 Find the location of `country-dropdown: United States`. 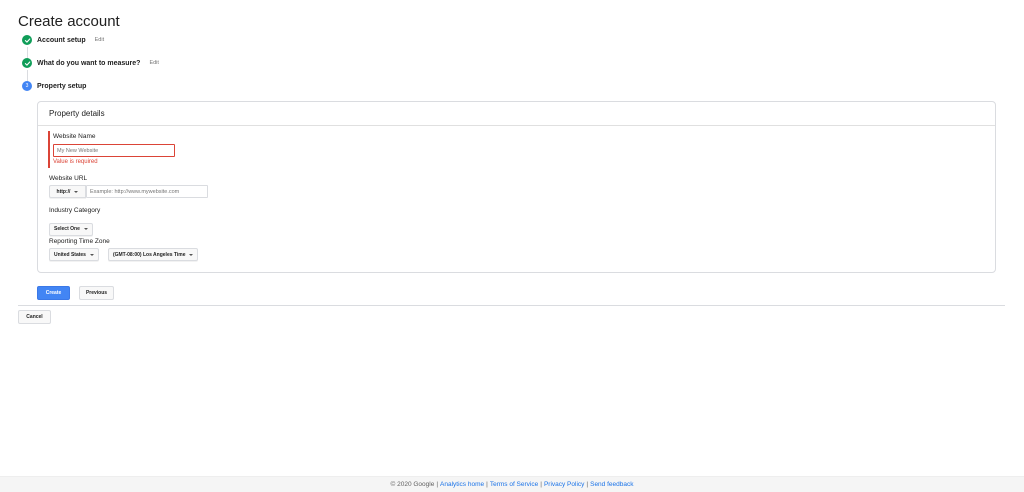

country-dropdown: United States is located at coordinates (74, 254).